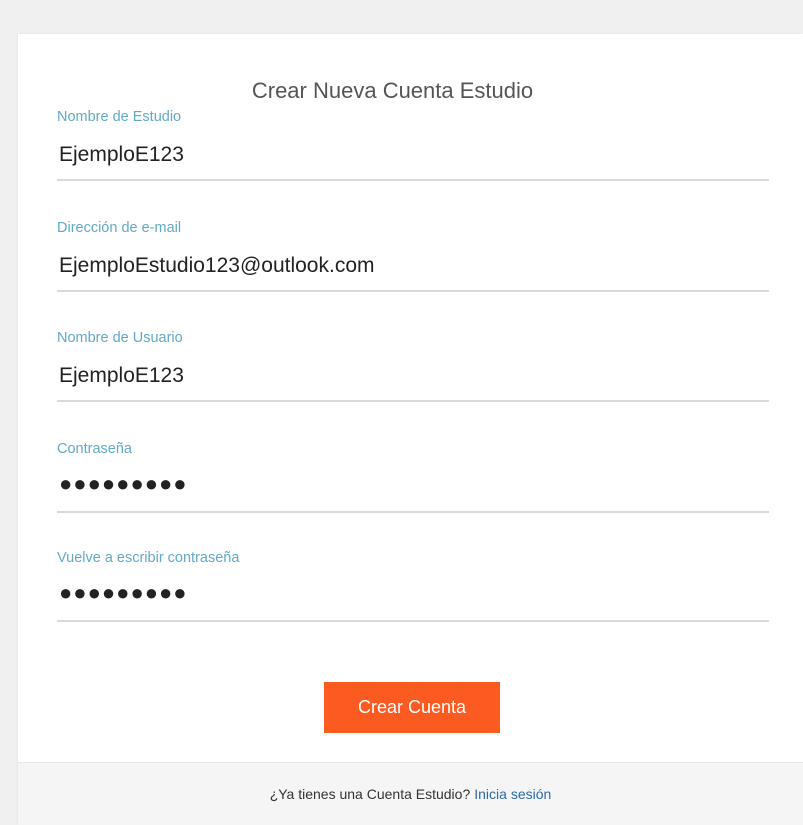 This screenshot has height=825, width=803. What do you see at coordinates (413, 401) in the screenshot?
I see `username-underline` at bounding box center [413, 401].